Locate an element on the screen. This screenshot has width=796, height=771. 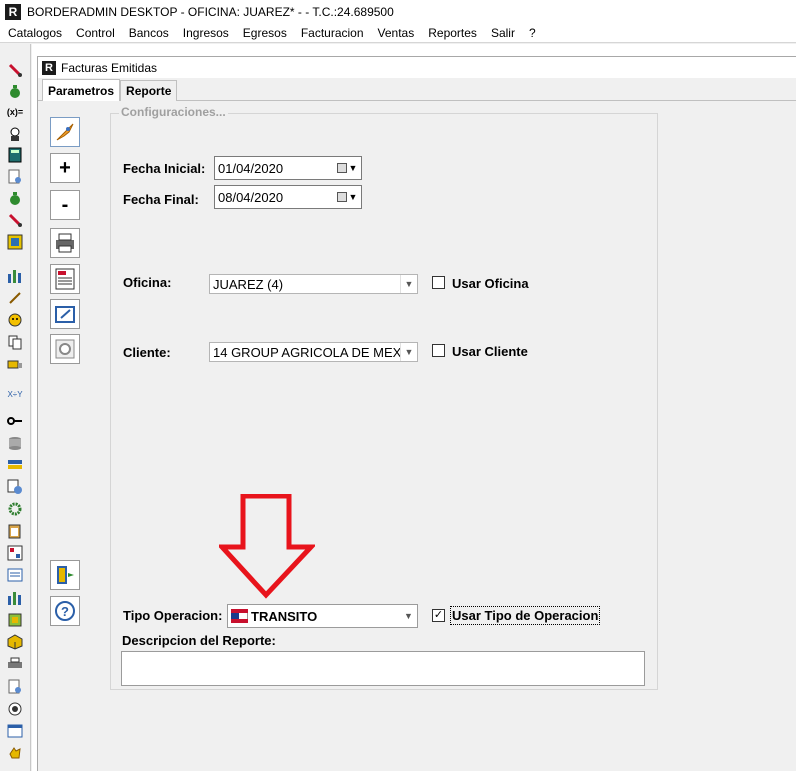
tipo-operacion-label: Tipo Operacion: is located at coordinates (173, 615).